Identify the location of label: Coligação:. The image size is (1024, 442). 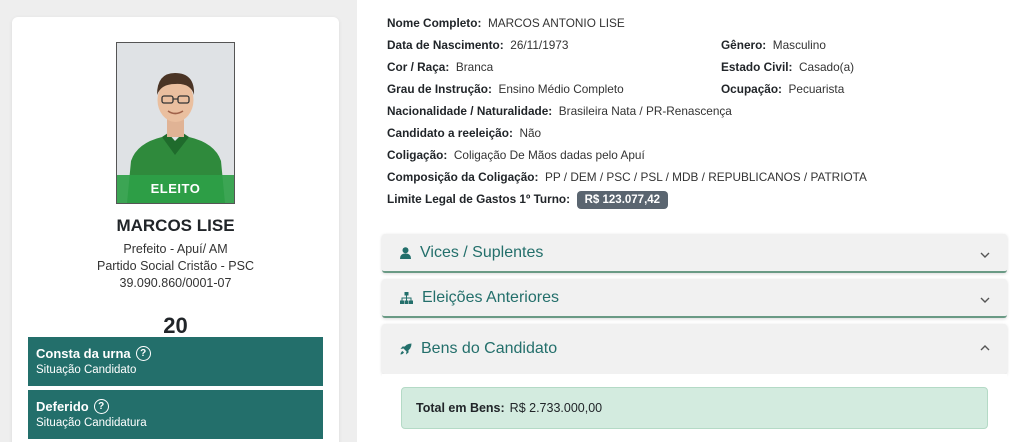
(417, 155).